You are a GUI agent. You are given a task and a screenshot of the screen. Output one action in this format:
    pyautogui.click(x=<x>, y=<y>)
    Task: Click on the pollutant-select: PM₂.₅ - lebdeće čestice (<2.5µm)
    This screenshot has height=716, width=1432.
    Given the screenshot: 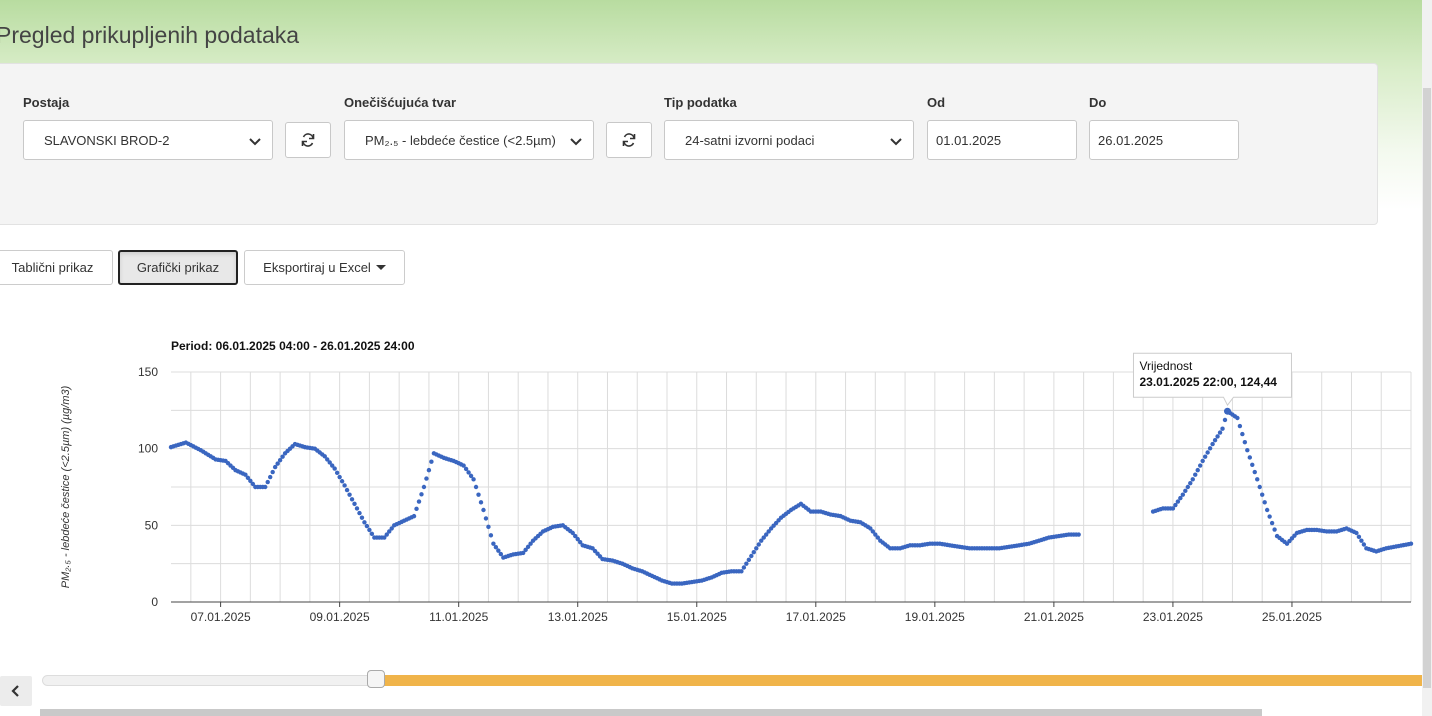 What is the action you would take?
    pyautogui.click(x=469, y=140)
    